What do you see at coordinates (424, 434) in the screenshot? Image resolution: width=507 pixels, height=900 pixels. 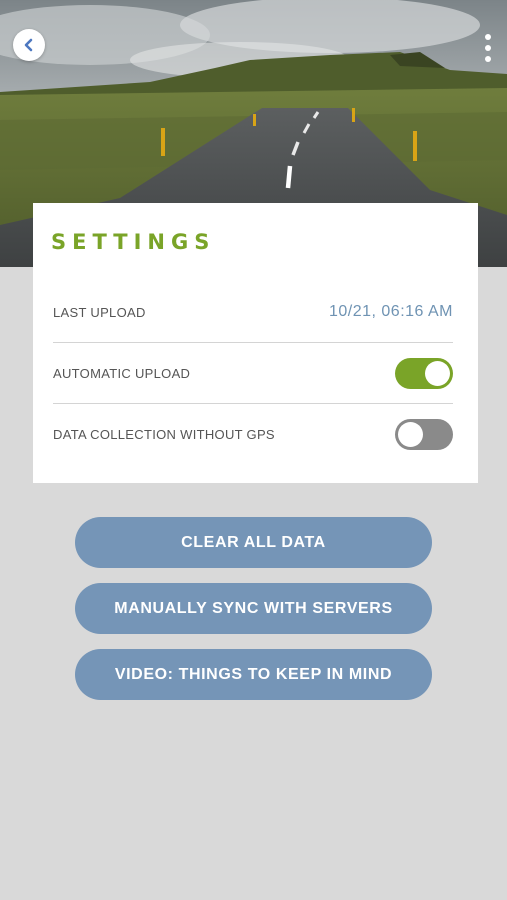 I see `data-collection-without-gps-toggle` at bounding box center [424, 434].